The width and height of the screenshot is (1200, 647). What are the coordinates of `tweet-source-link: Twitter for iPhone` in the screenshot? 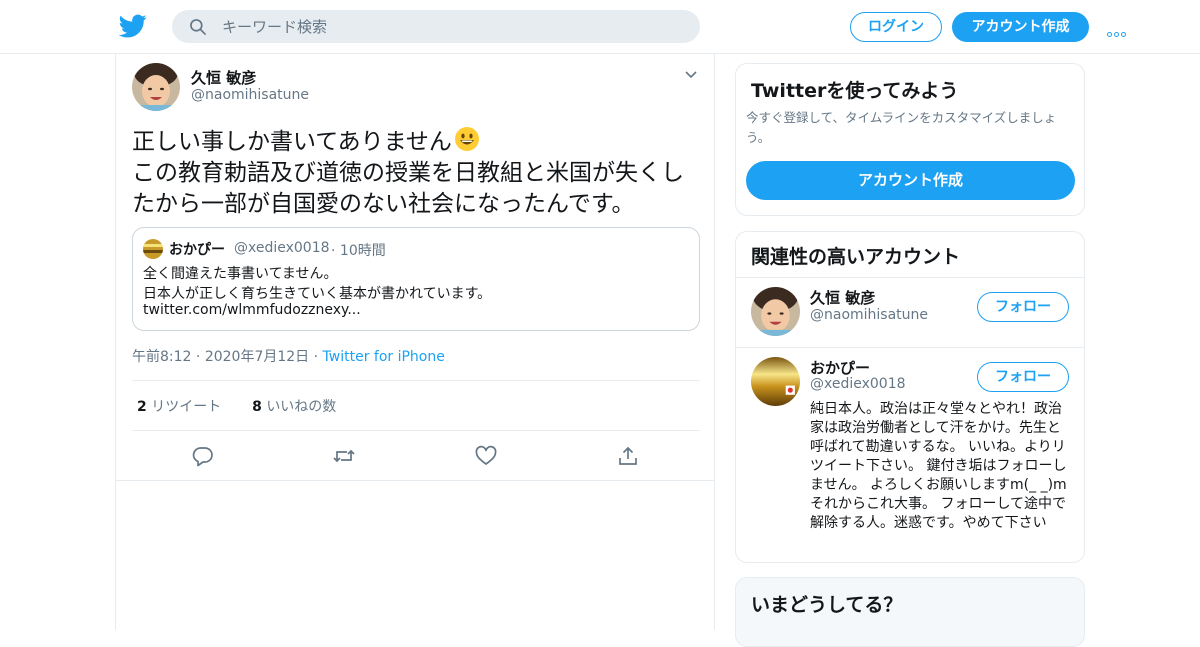 It's located at (384, 357).